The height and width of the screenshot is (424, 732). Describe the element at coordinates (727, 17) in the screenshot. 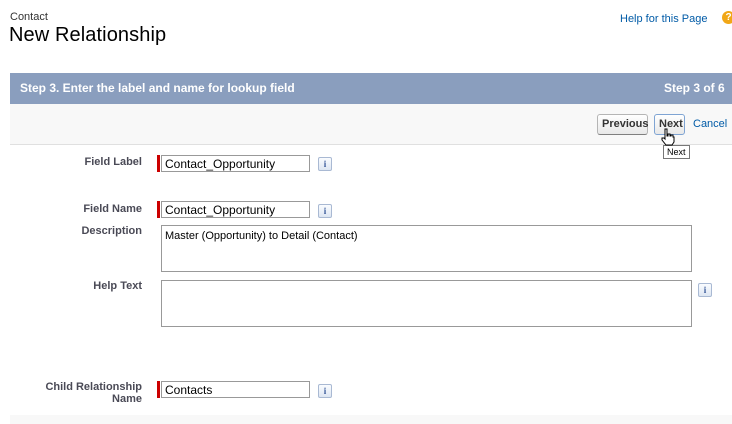

I see `help-question-icon: ?` at that location.